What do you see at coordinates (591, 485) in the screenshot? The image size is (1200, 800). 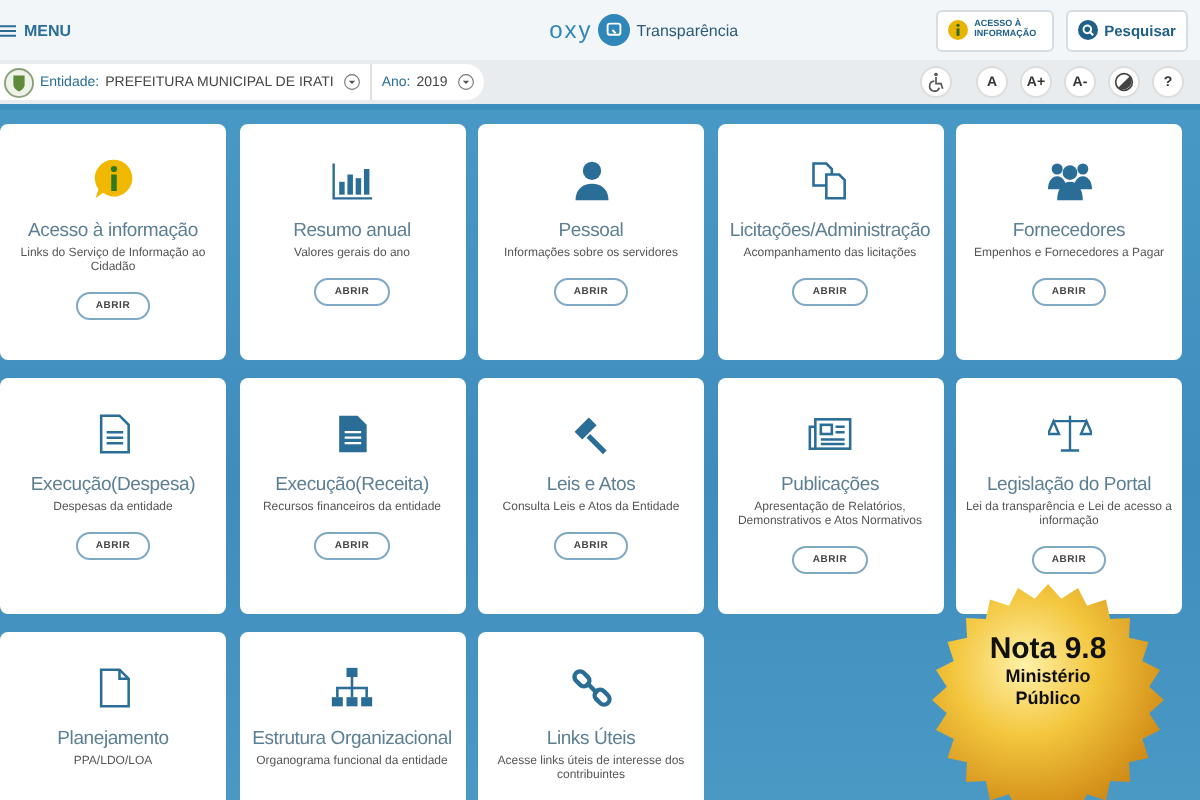 I see `card-title: Leis e Atos` at bounding box center [591, 485].